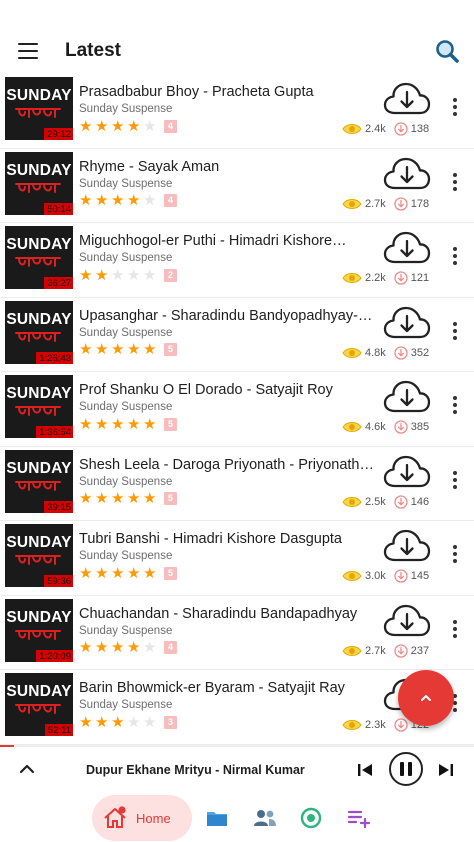 This screenshot has width=474, height=842. What do you see at coordinates (365, 770) in the screenshot?
I see `skip-previous-icon` at bounding box center [365, 770].